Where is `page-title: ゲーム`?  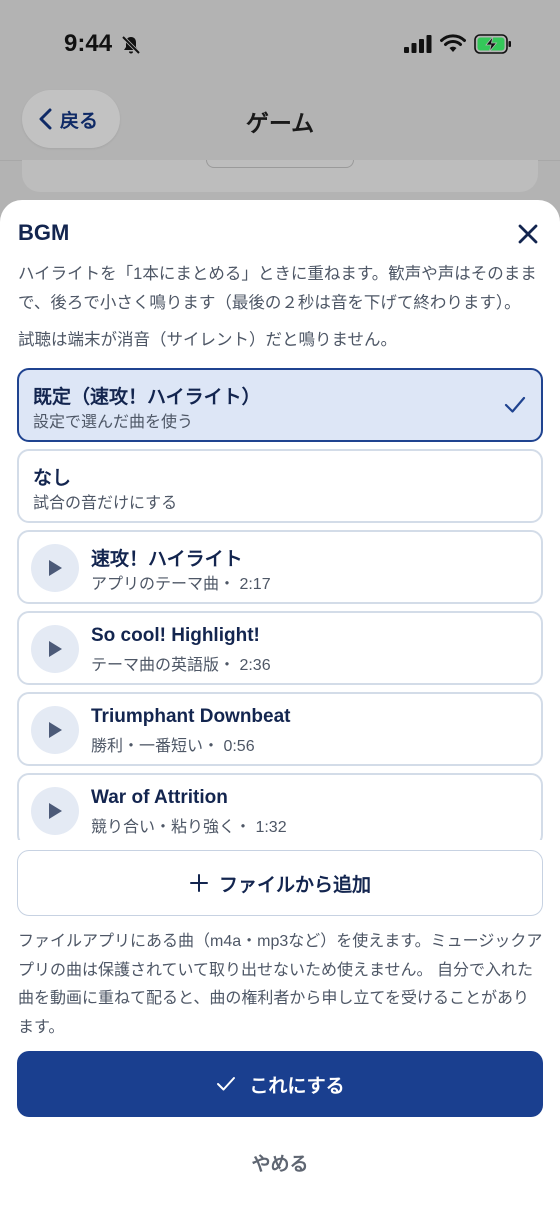
page-title: ゲーム is located at coordinates (280, 123).